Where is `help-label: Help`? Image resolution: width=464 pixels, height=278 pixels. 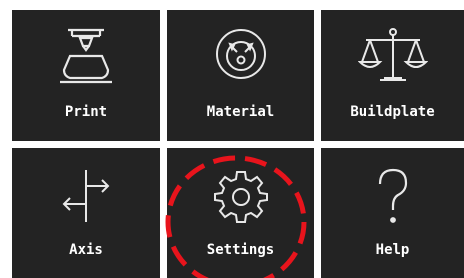
help-label: Help is located at coordinates (392, 250).